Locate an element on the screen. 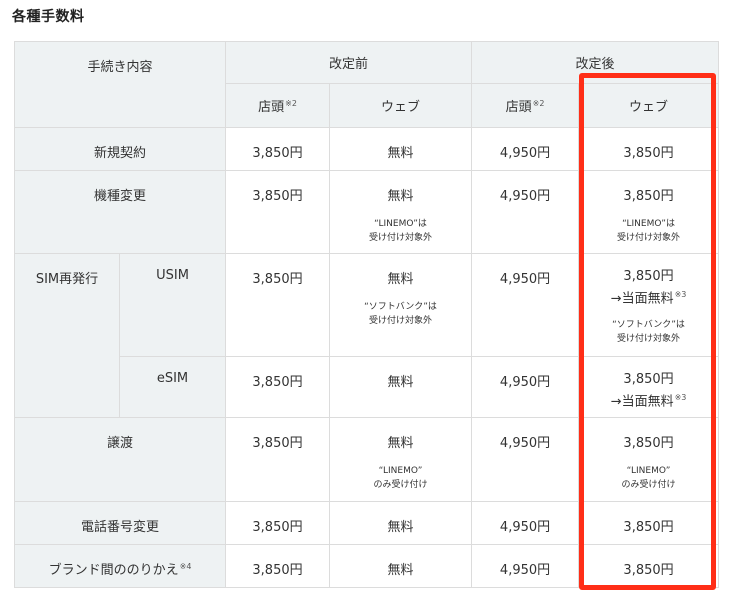 The image size is (742, 600). row-sublabel-usim: USIM is located at coordinates (172, 305).